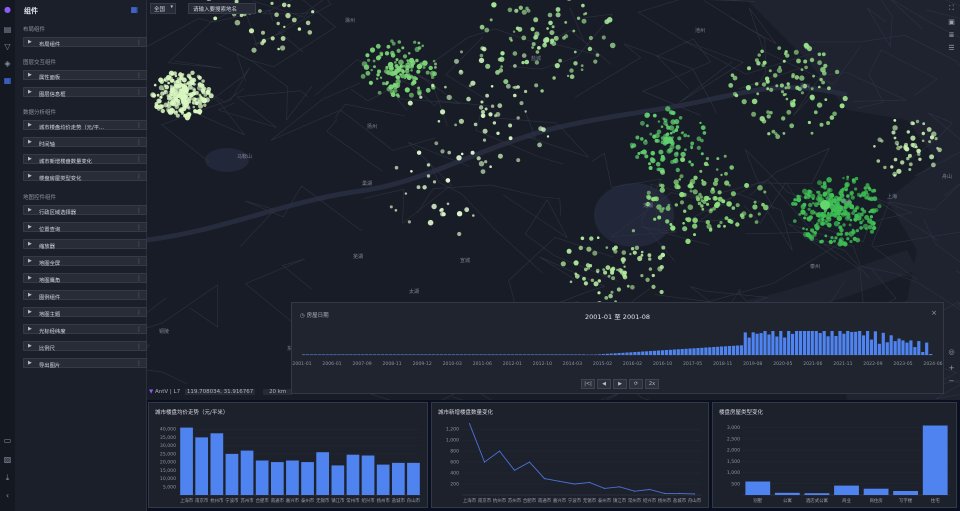 This screenshot has height=511, width=960. Describe the element at coordinates (951, 352) in the screenshot. I see `locate-icon: ◎` at that location.